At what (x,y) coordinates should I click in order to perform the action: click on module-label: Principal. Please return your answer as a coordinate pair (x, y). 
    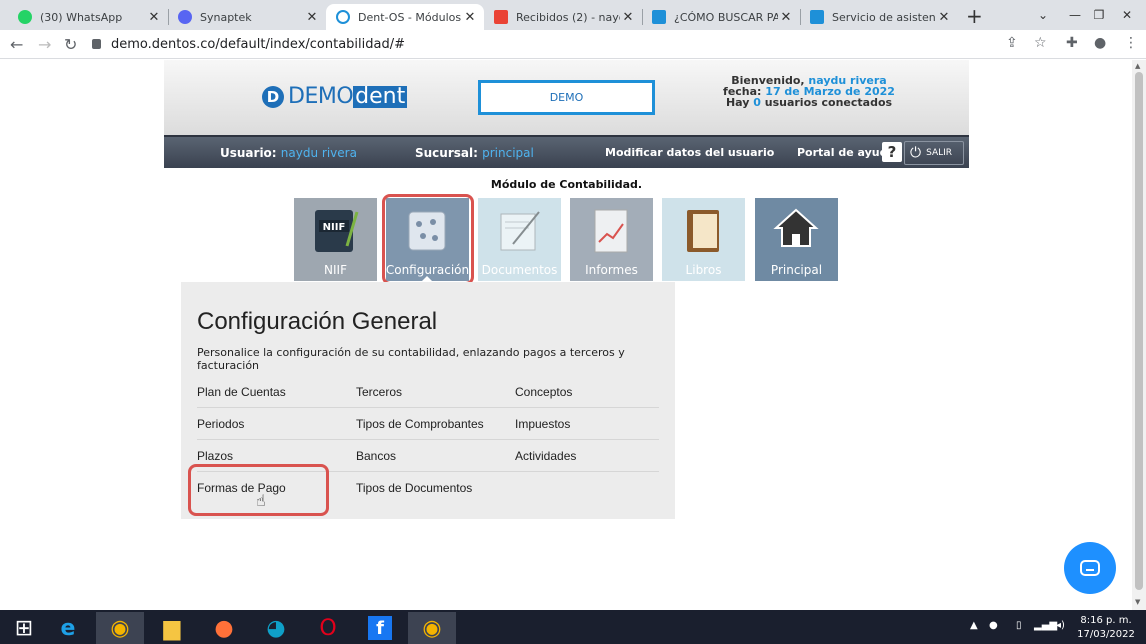
    Looking at the image, I should click on (796, 270).